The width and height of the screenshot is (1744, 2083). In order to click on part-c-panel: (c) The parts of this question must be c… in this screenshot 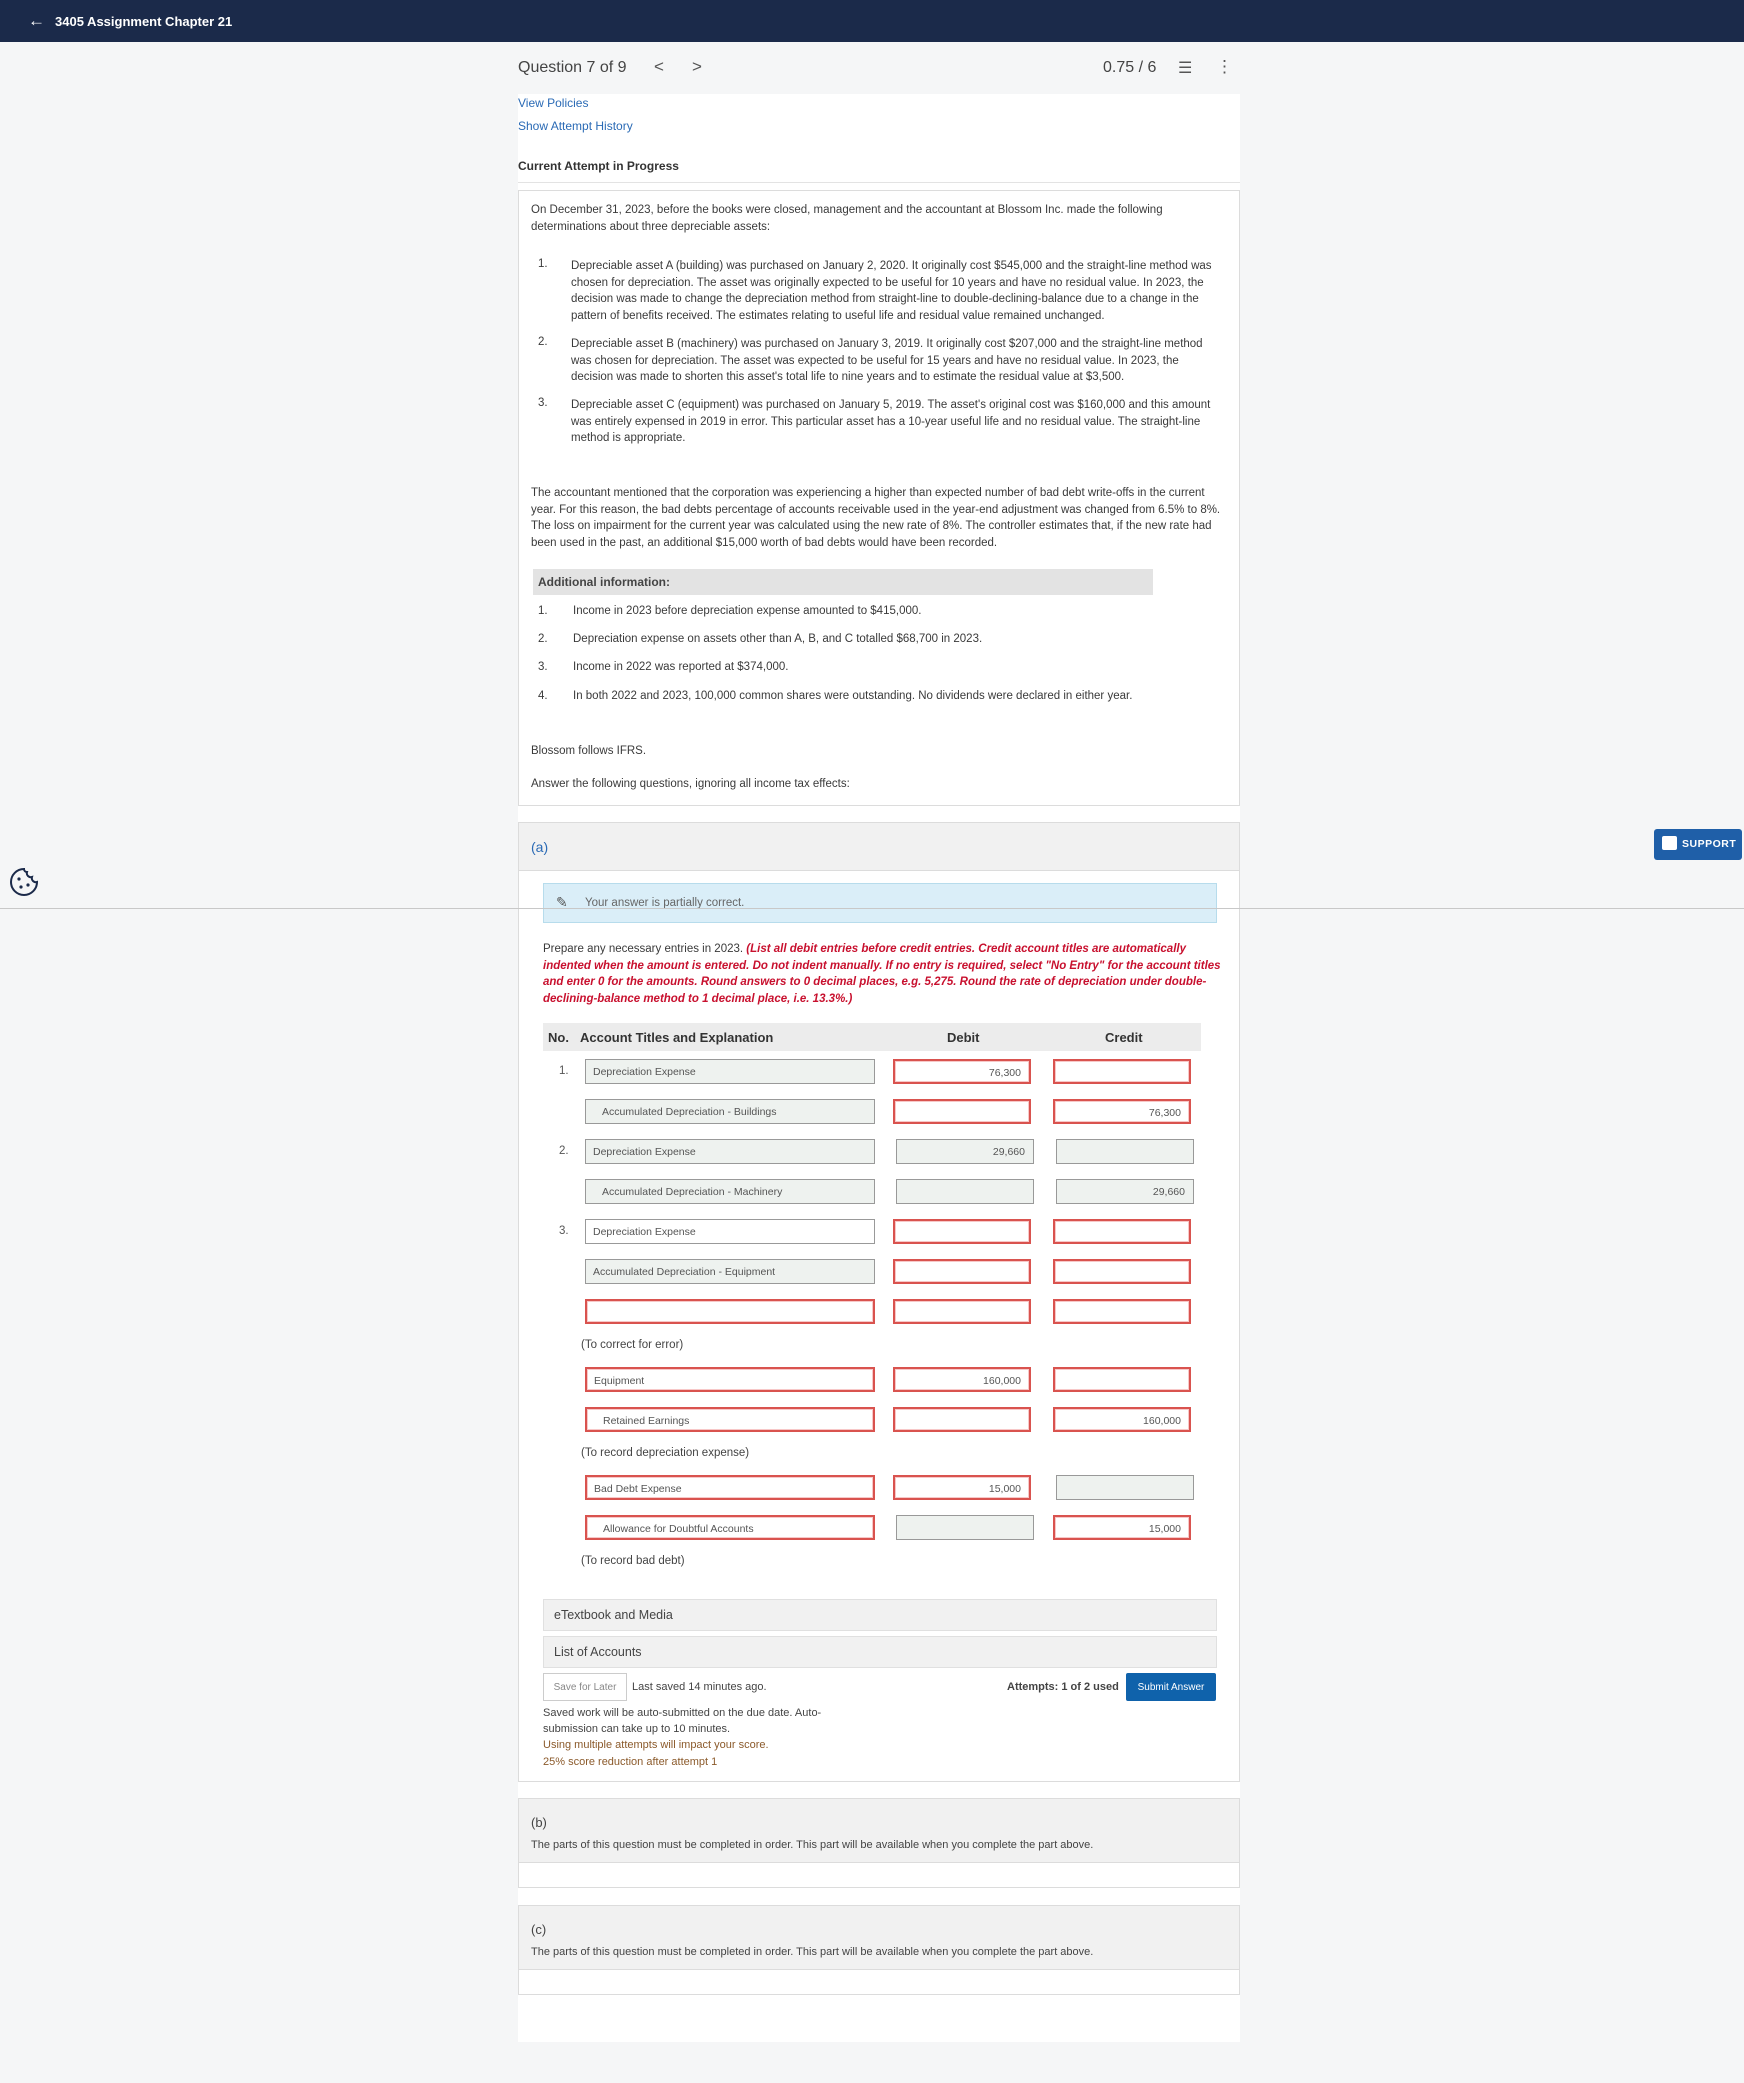, I will do `click(879, 1950)`.